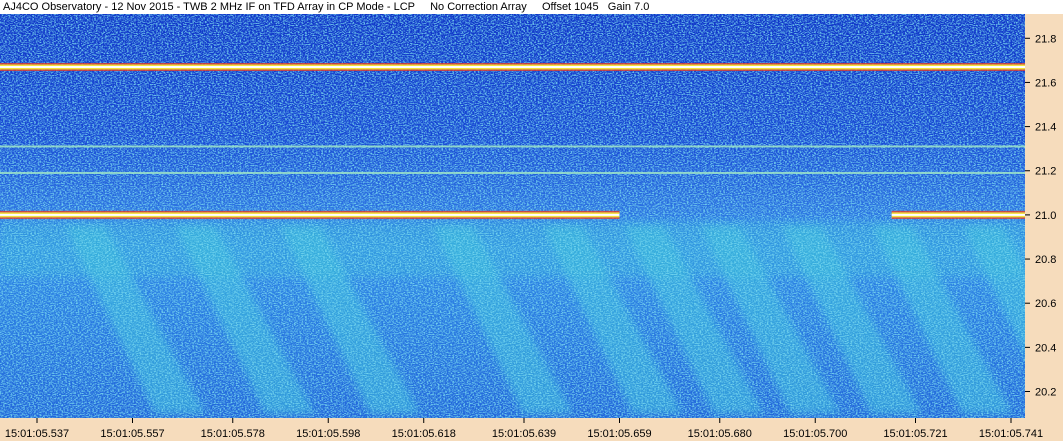  Describe the element at coordinates (720, 434) in the screenshot. I see `x-tick-label: 15:01:05.680` at that location.